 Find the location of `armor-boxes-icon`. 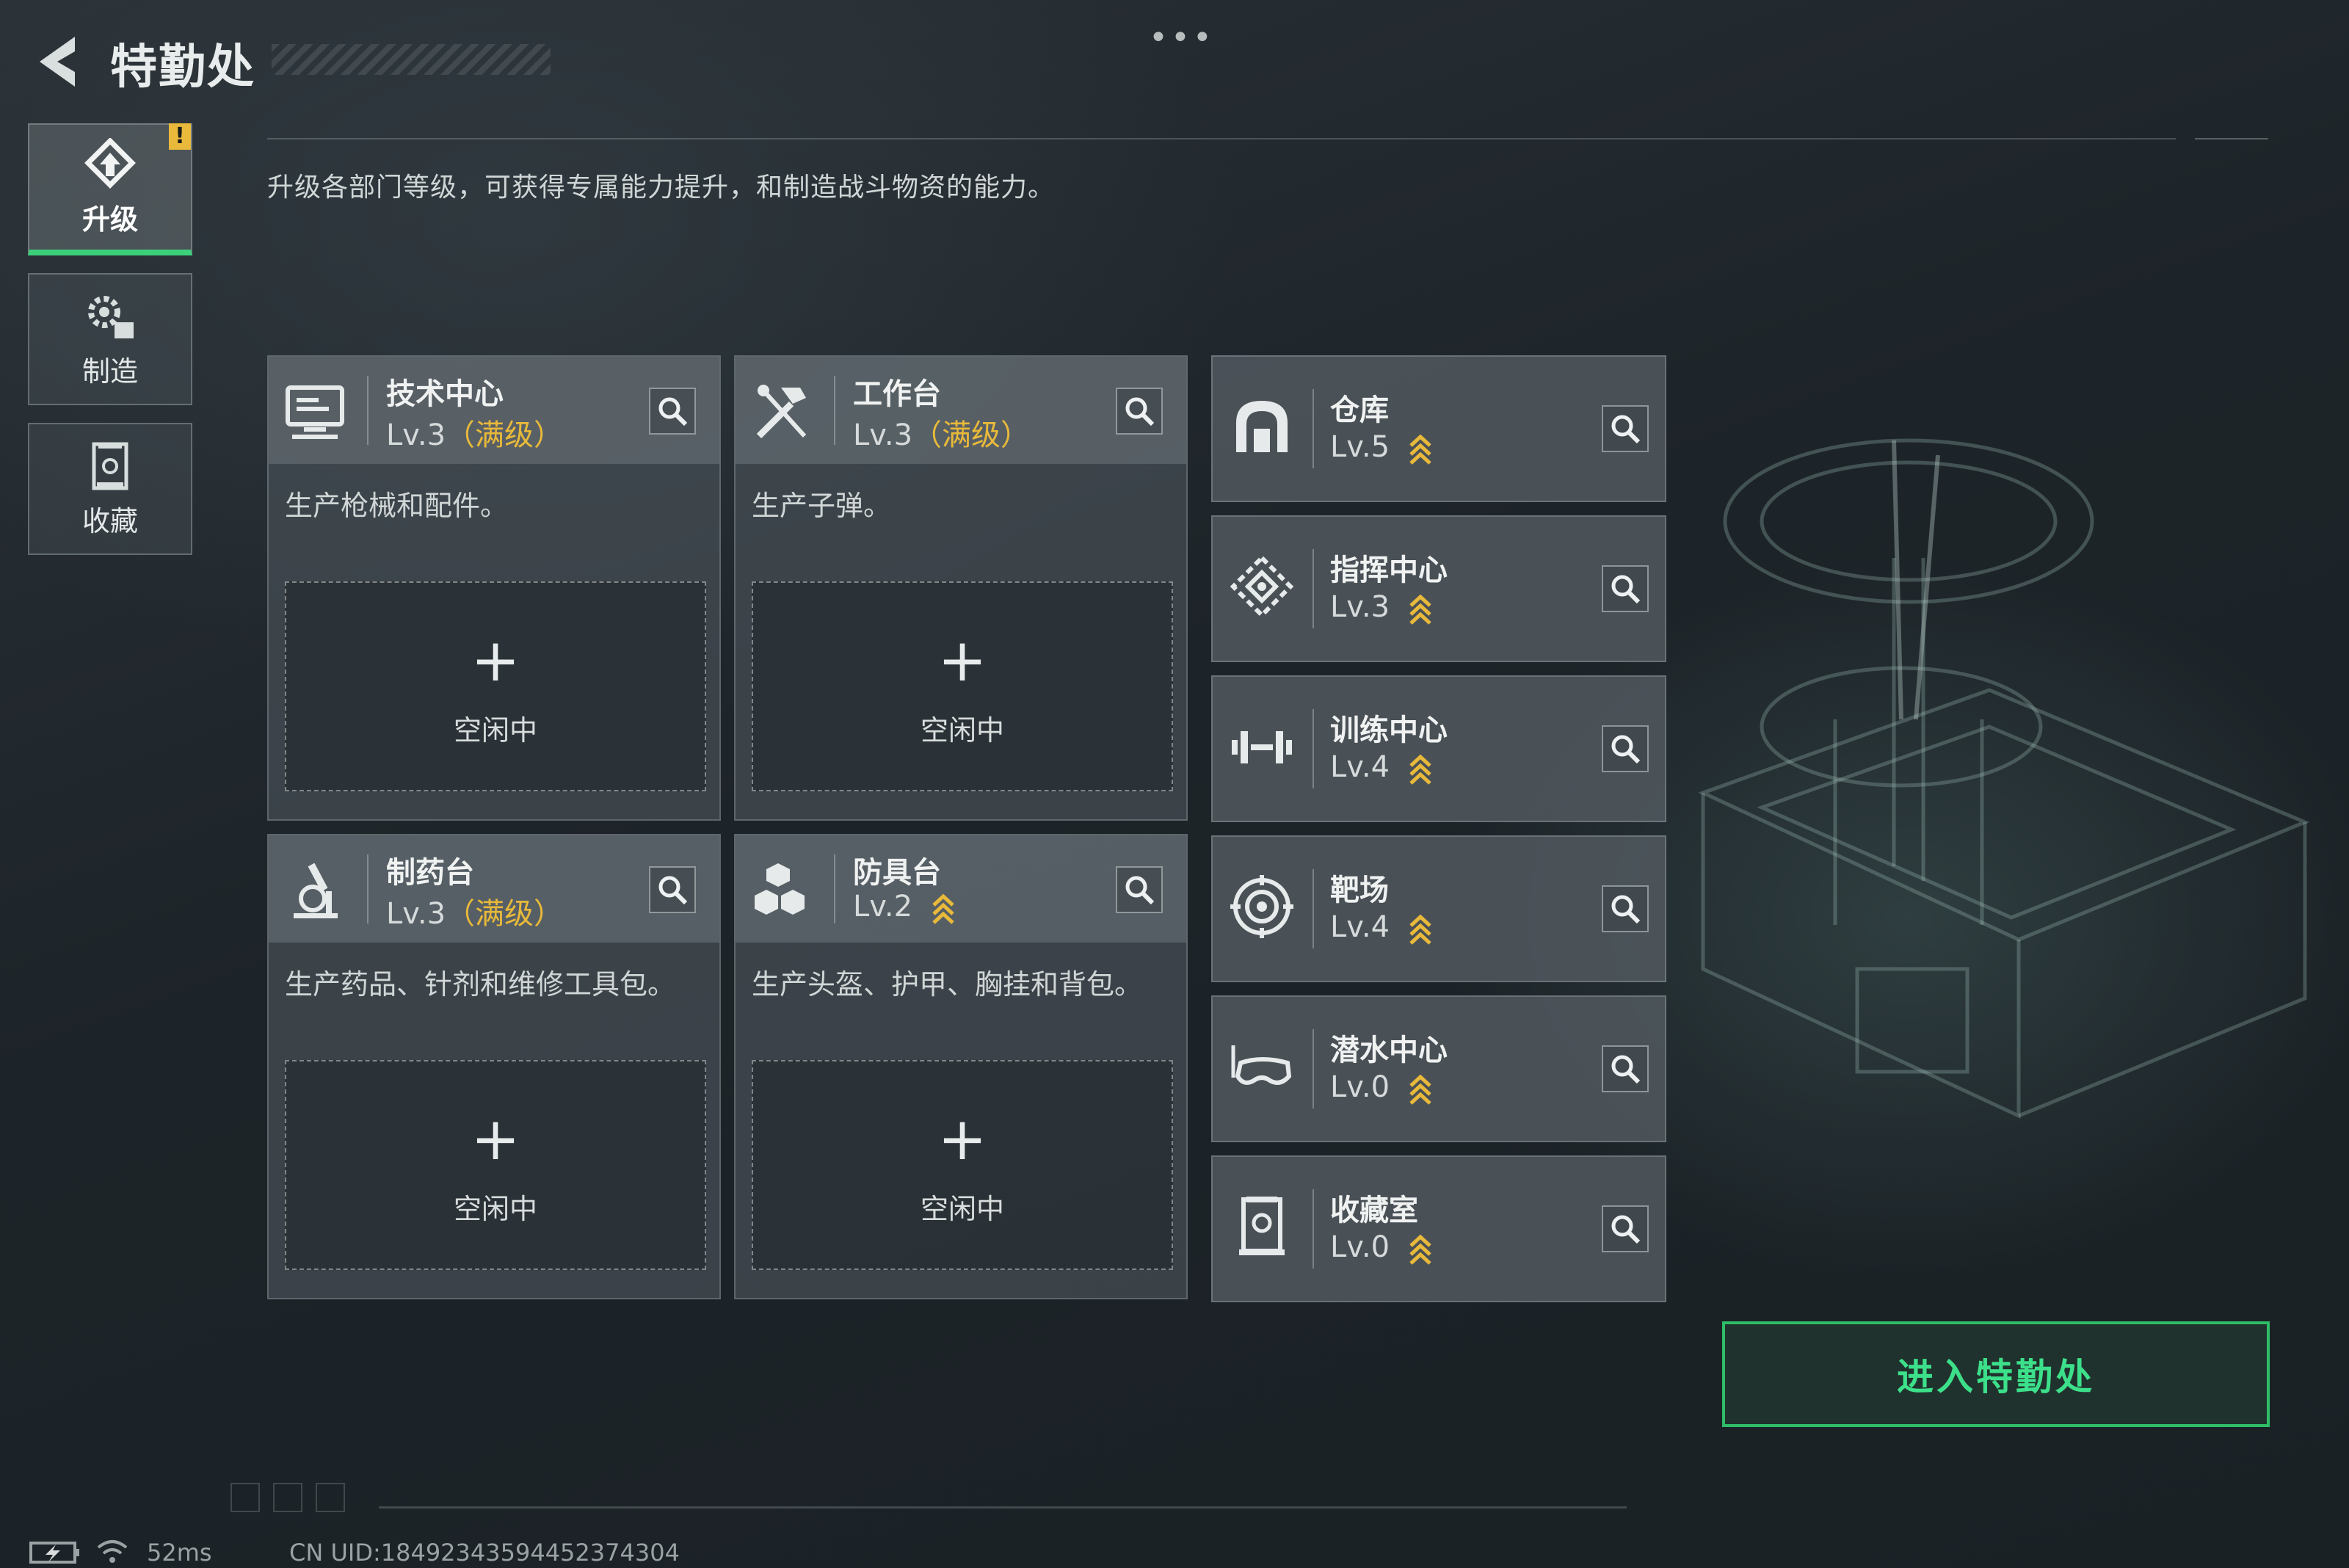

armor-boxes-icon is located at coordinates (780, 889).